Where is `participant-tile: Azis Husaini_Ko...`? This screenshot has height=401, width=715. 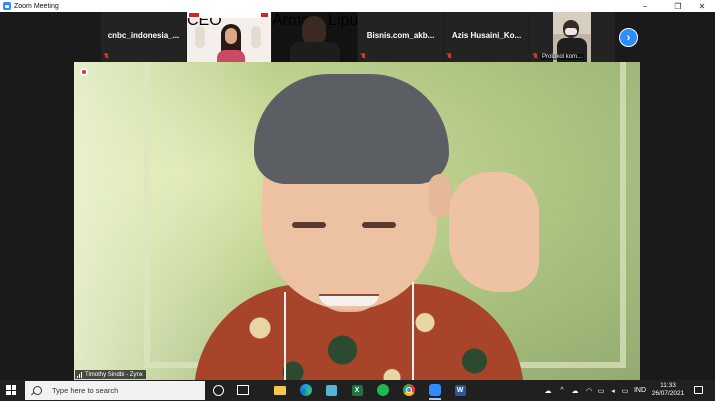 participant-tile: Azis Husaini_Ko... is located at coordinates (486, 37).